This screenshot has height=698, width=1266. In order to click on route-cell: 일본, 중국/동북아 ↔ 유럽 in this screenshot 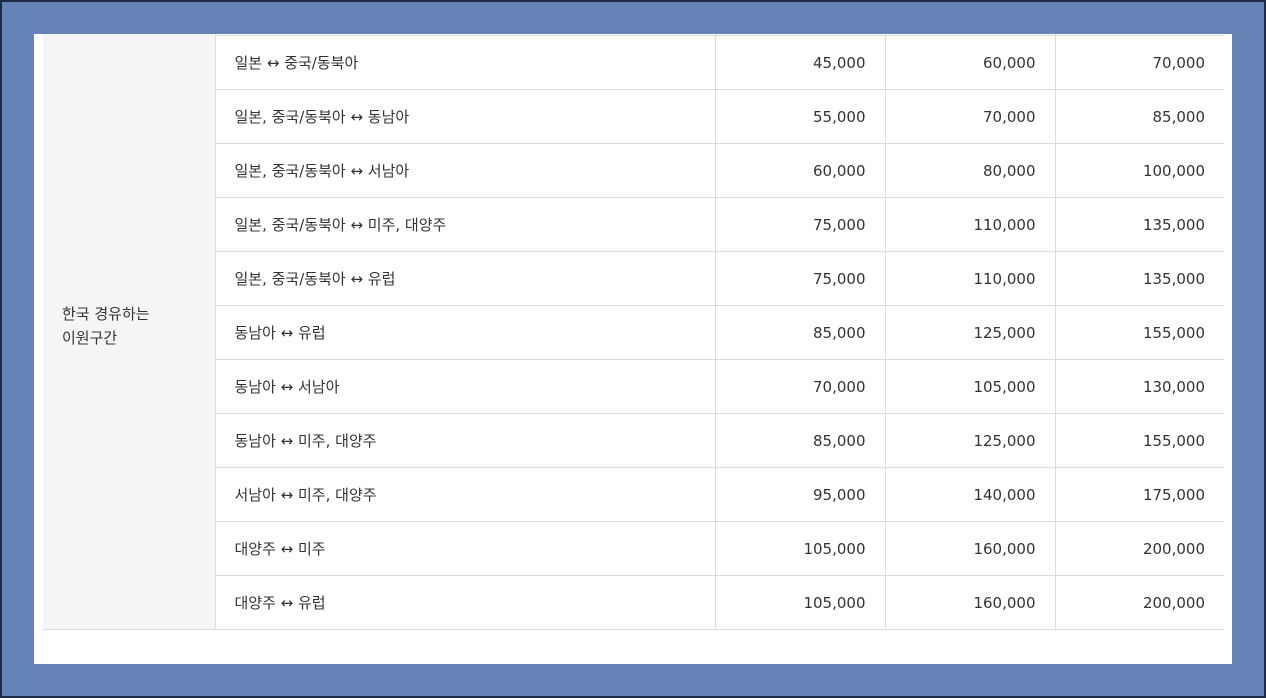, I will do `click(465, 278)`.